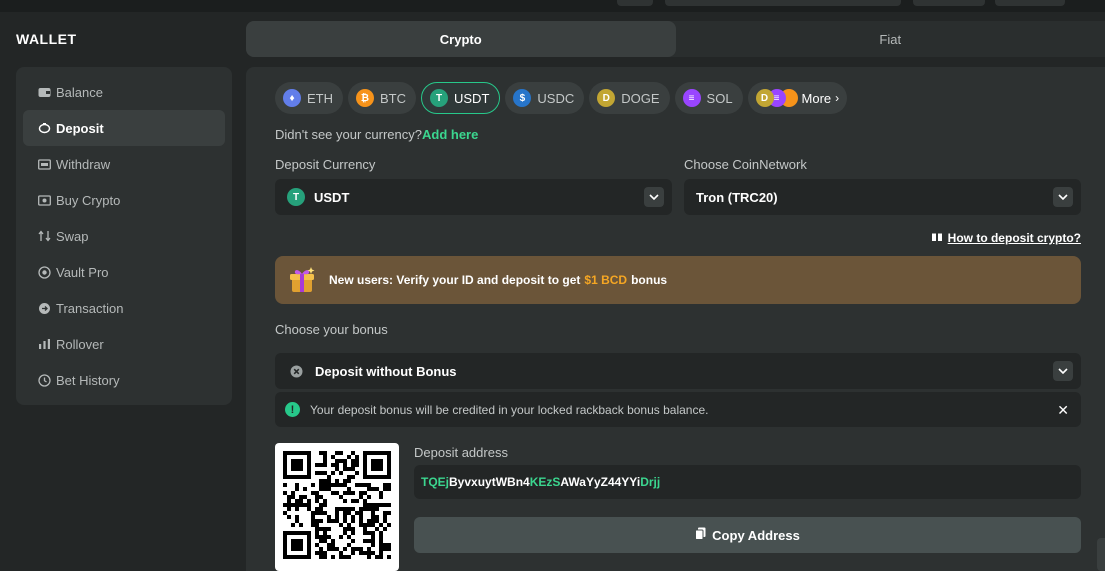 The width and height of the screenshot is (1105, 571). Describe the element at coordinates (124, 272) in the screenshot. I see `sidebar-item-vault-pro: Vault Pro` at that location.